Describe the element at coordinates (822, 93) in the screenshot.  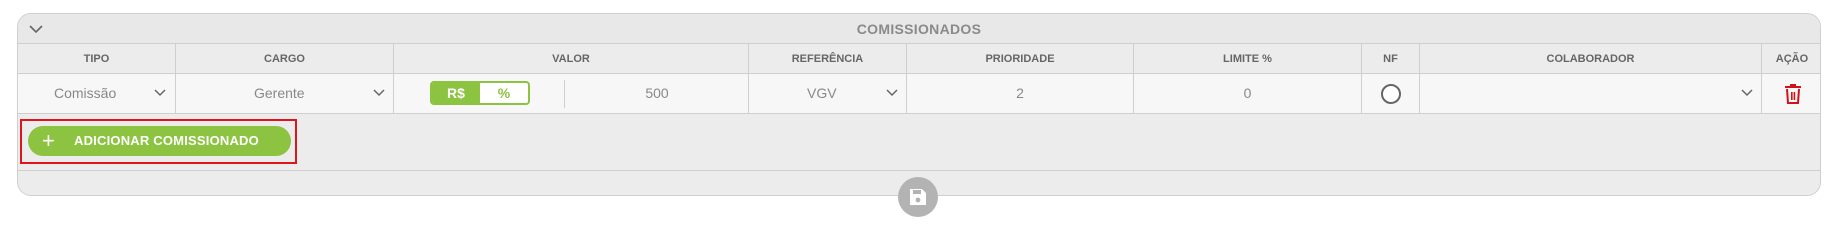
I see `referencia-value: VGV` at that location.